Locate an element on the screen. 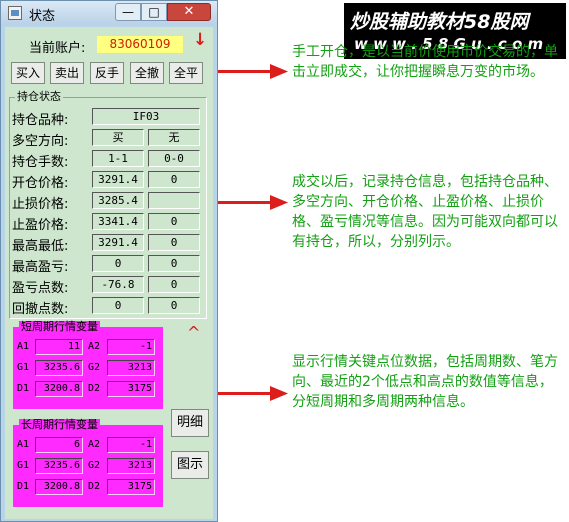 The height and width of the screenshot is (522, 569). account-down-arrow-icon: ↓ is located at coordinates (200, 40).